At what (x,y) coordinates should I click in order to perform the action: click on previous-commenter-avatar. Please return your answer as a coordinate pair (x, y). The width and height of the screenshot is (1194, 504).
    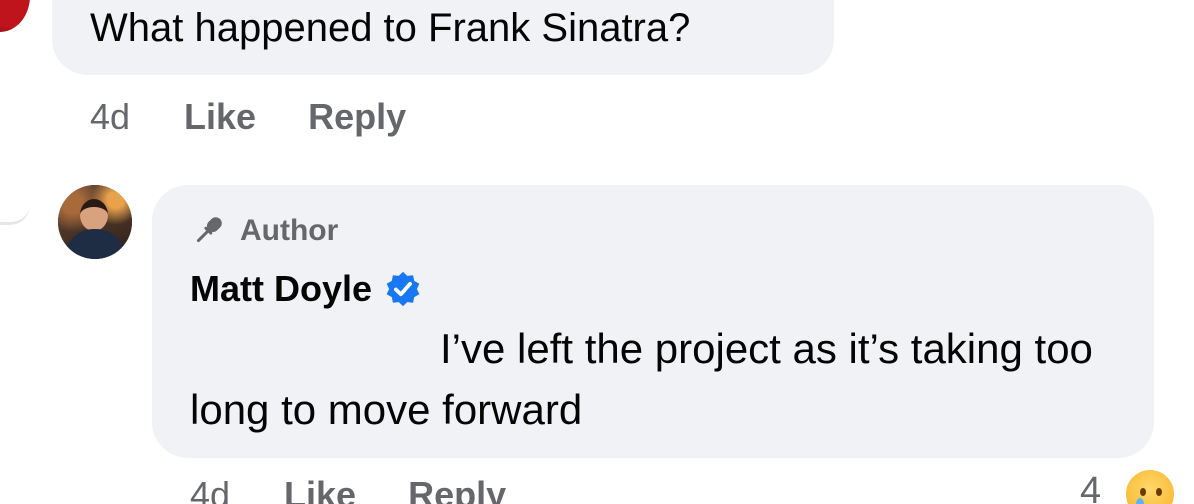
    Looking at the image, I should click on (15, 16).